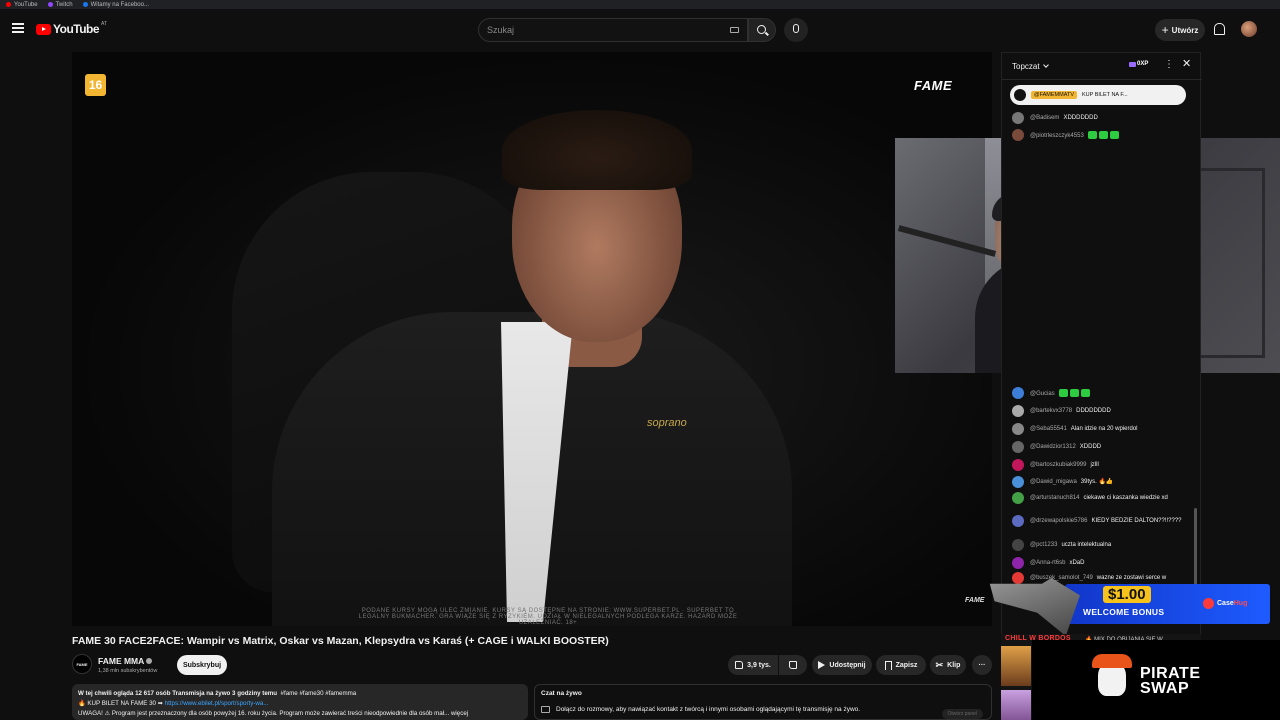 The height and width of the screenshot is (720, 1280). Describe the element at coordinates (947, 241) in the screenshot. I see `microphone-arm` at that location.